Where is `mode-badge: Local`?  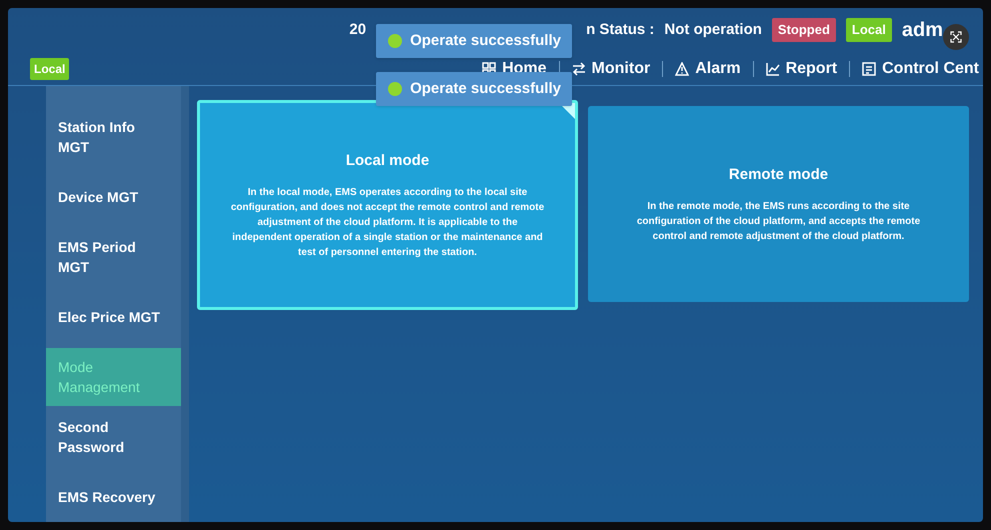 mode-badge: Local is located at coordinates (869, 30).